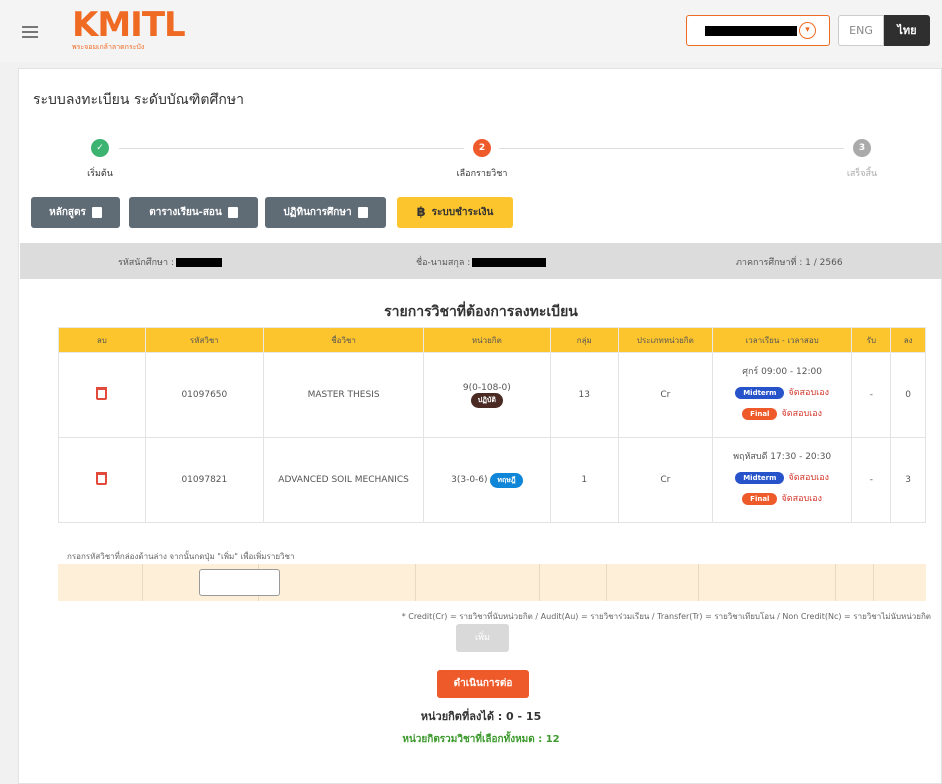 The height and width of the screenshot is (784, 942). Describe the element at coordinates (75, 212) in the screenshot. I see `curriculum-button: หลักสูตร` at that location.